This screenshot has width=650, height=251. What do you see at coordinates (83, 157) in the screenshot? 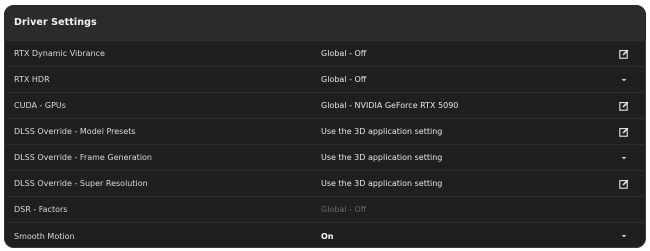
I see `setting-label: DLSS Override - Frame Generation` at bounding box center [83, 157].